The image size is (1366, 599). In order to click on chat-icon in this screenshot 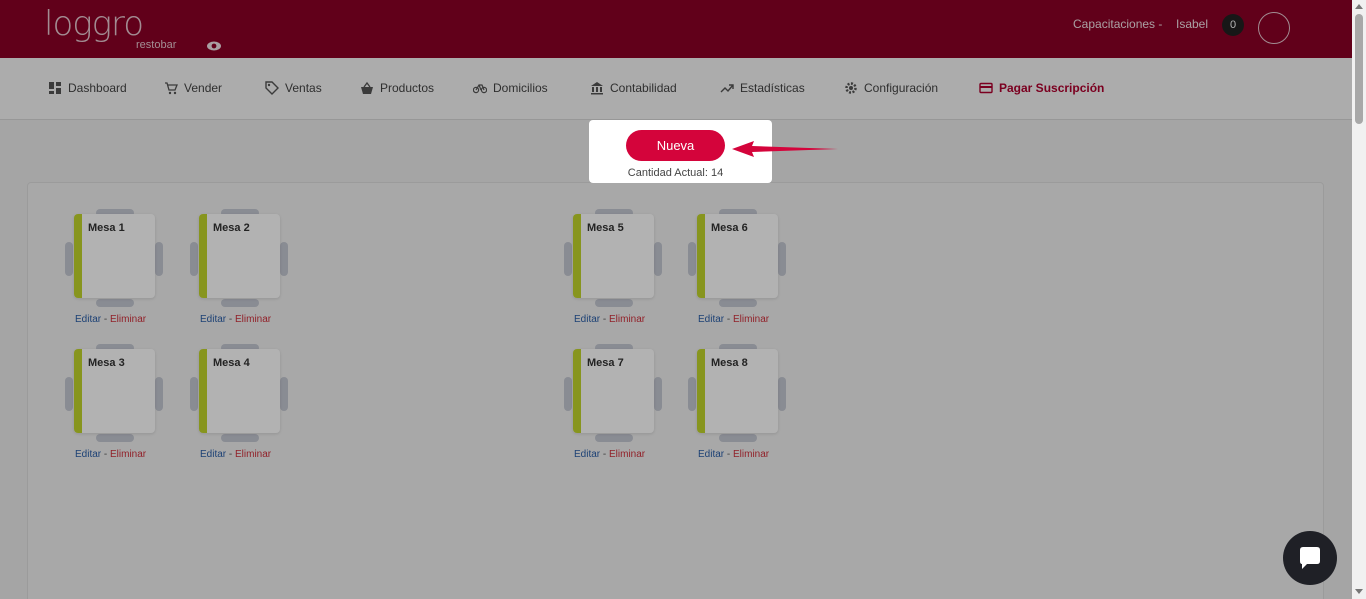, I will do `click(1310, 558)`.